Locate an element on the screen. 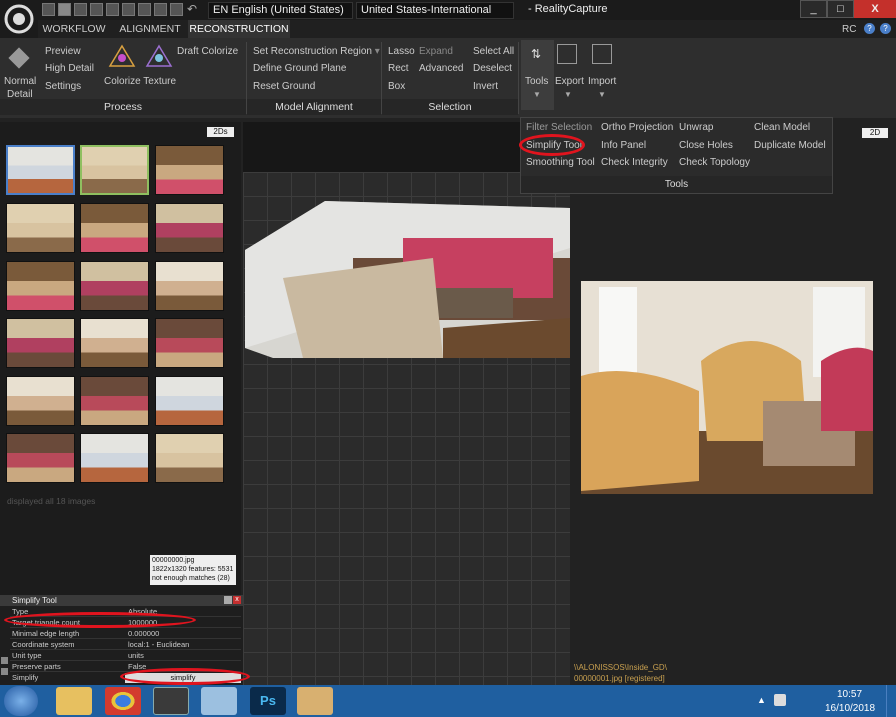 Image resolution: width=896 pixels, height=717 pixels. layout-5-icon is located at coordinates (112, 9).